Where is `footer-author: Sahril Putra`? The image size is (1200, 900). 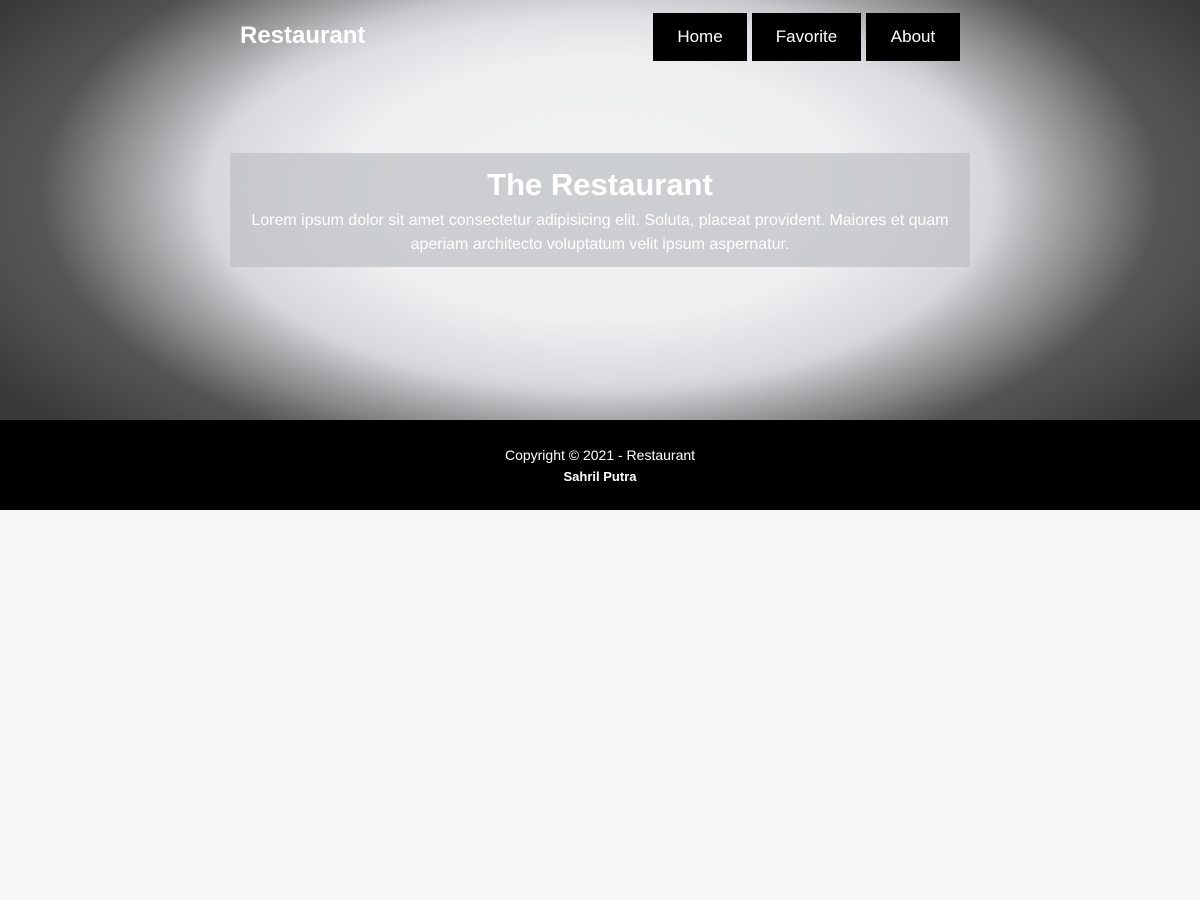 footer-author: Sahril Putra is located at coordinates (600, 476).